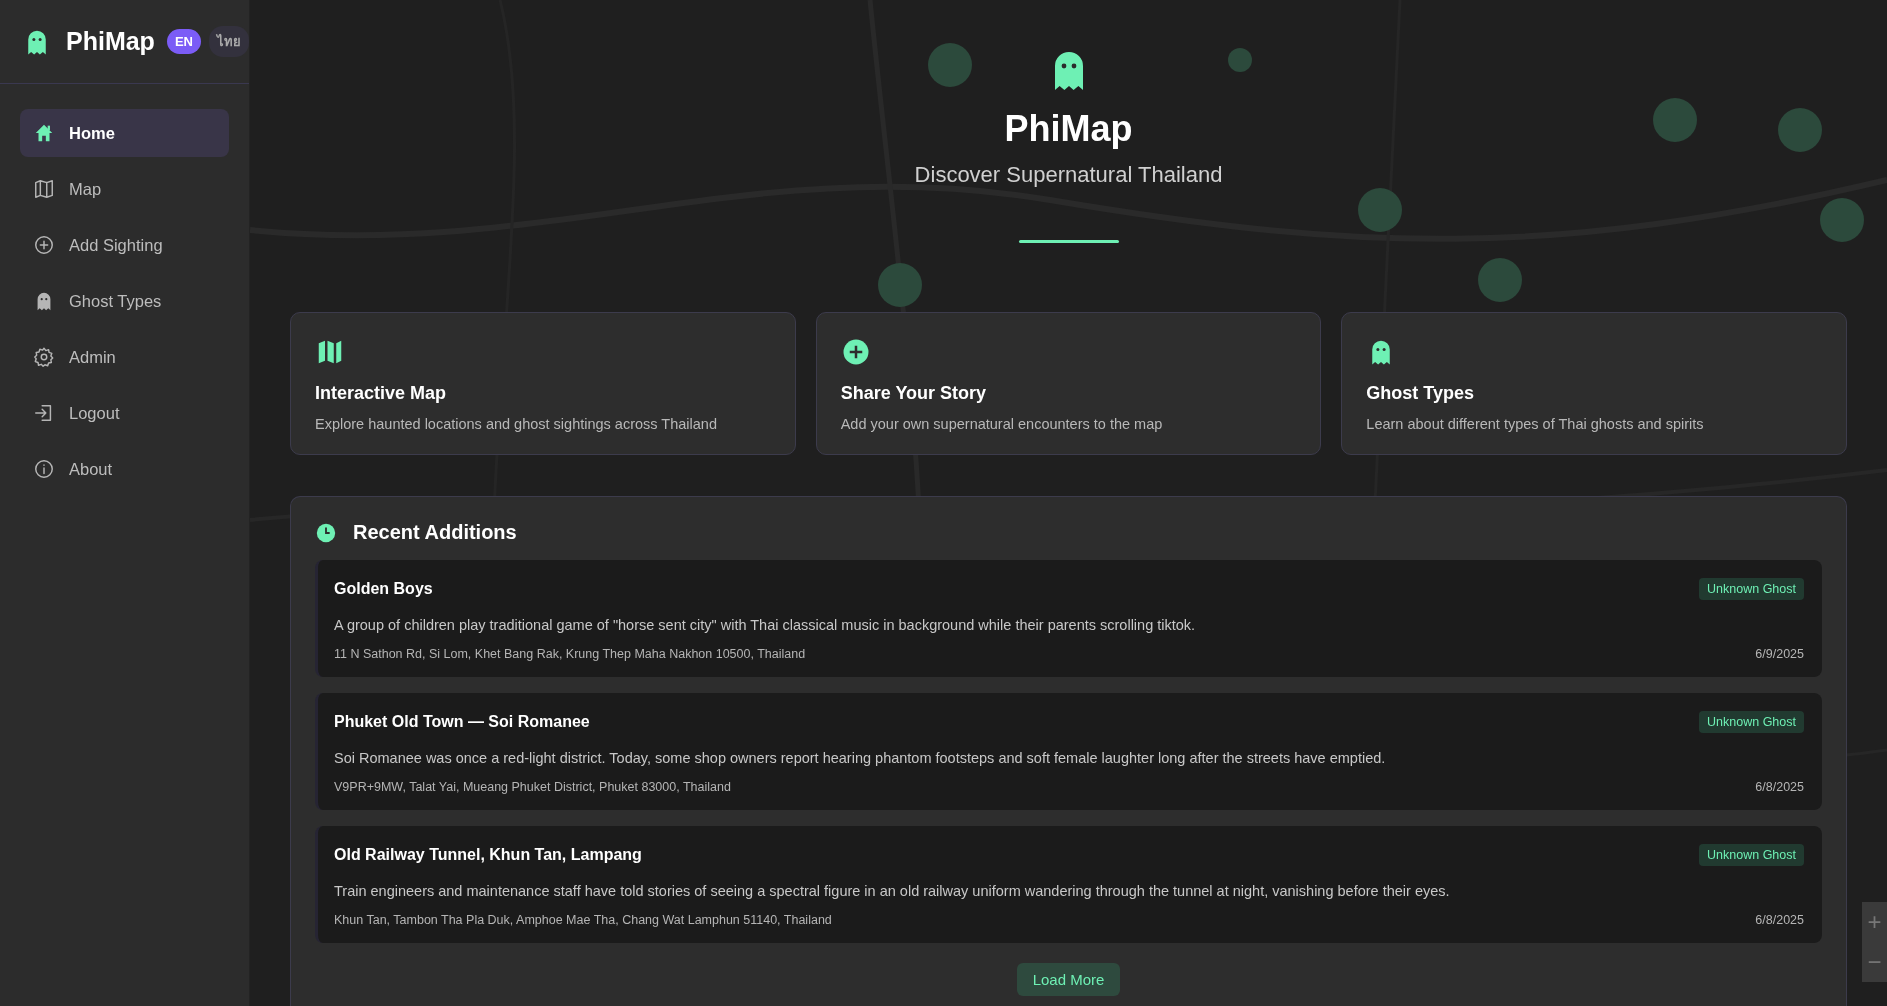 This screenshot has width=1887, height=1006. Describe the element at coordinates (892, 891) in the screenshot. I see `sighting-description: Train engineers and maintenance staff have told stories of seeing a spectral figure in an old railway uniform wandering through the tunnel at night, vanishing before their eyes.` at that location.